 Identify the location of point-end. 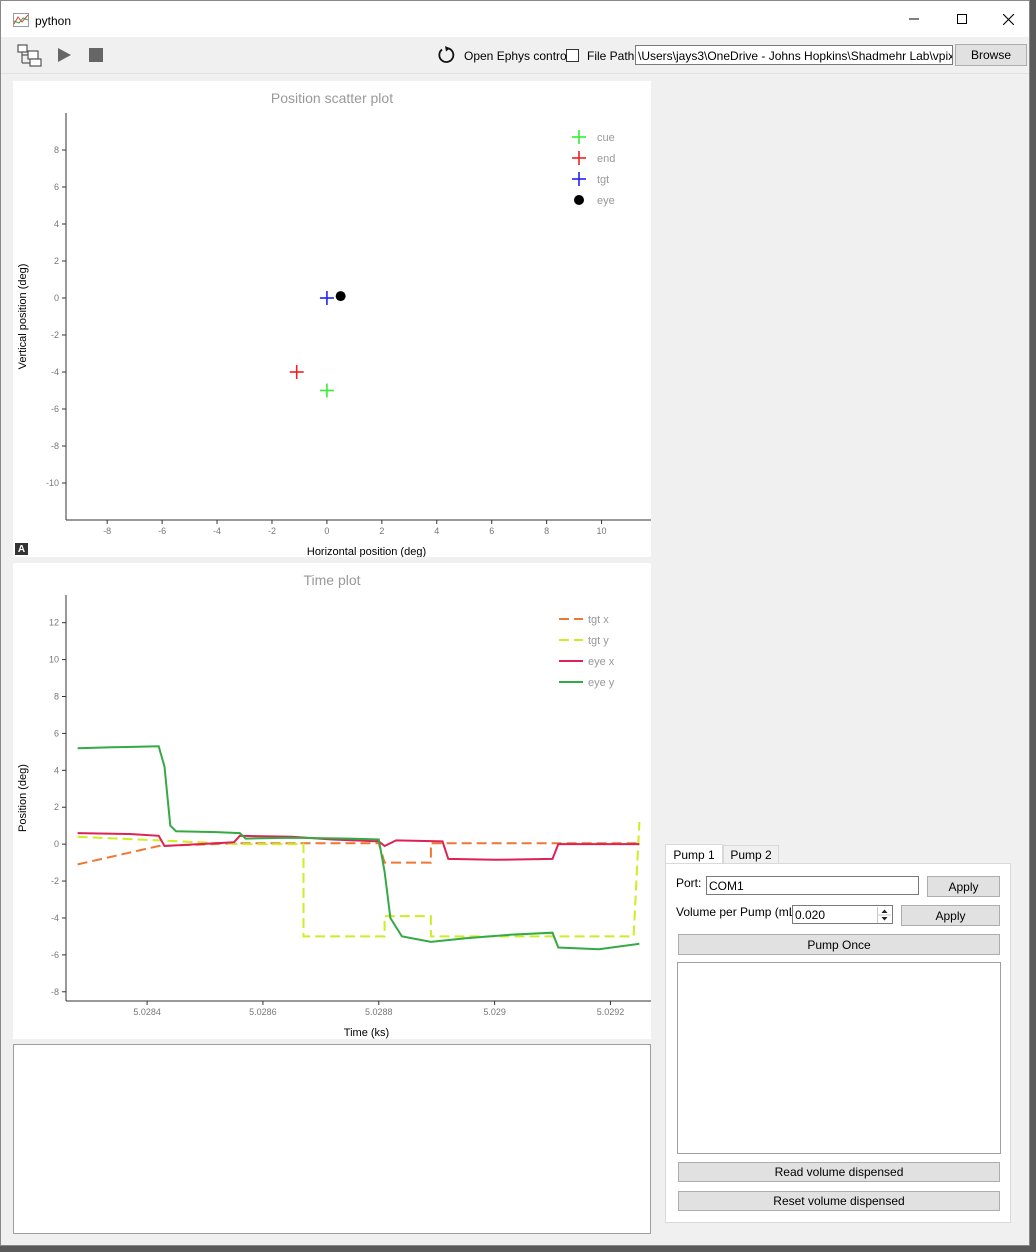
(296, 372).